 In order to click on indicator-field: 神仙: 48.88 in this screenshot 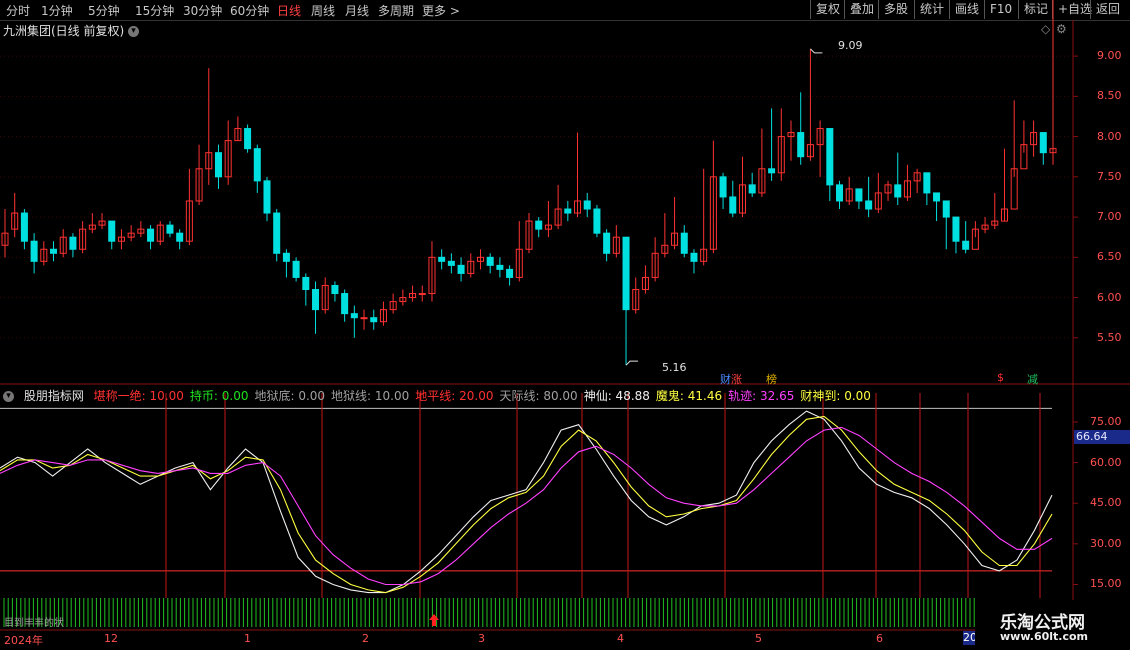, I will do `click(616, 396)`.